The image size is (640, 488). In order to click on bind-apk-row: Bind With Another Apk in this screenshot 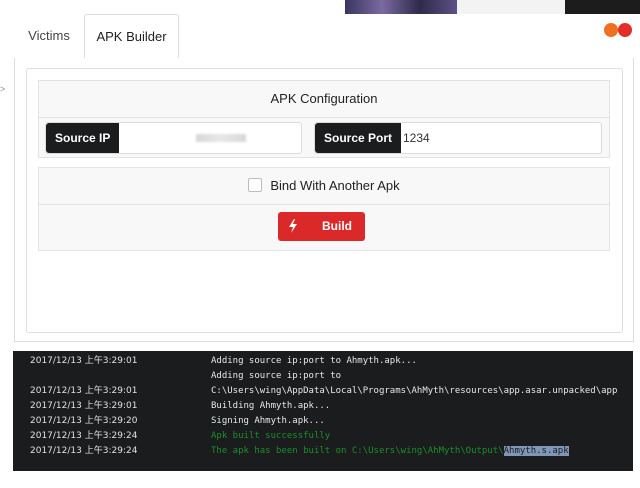, I will do `click(324, 186)`.